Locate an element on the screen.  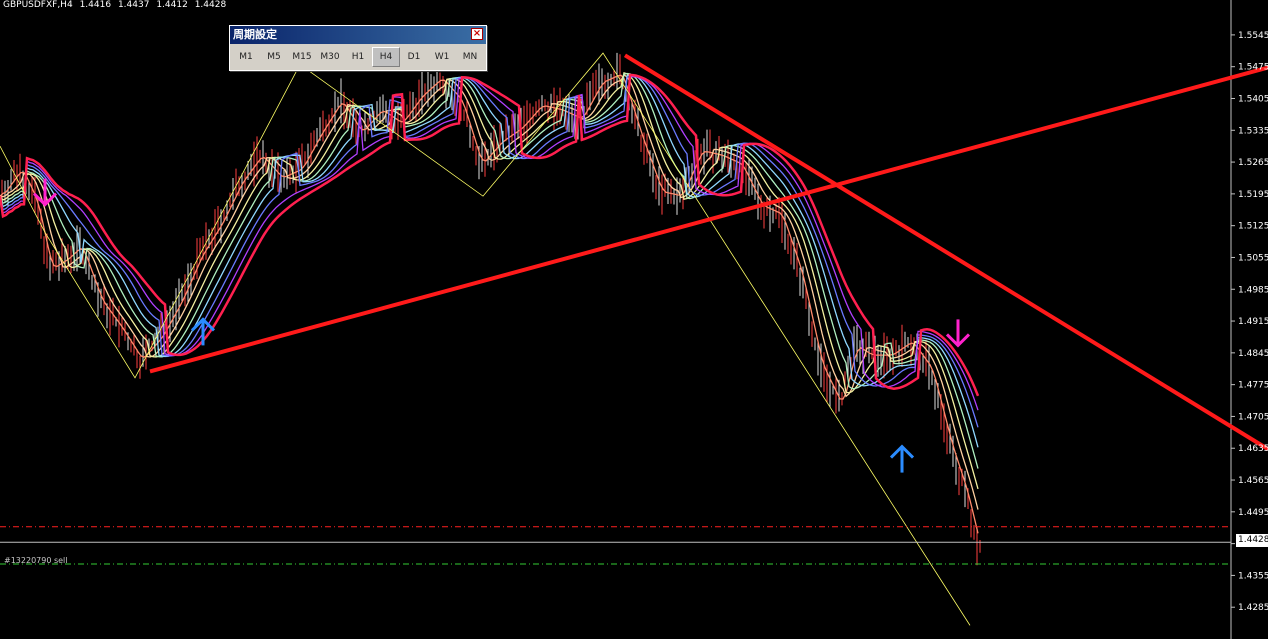
tick-label: 1.5195 is located at coordinates (1253, 195).